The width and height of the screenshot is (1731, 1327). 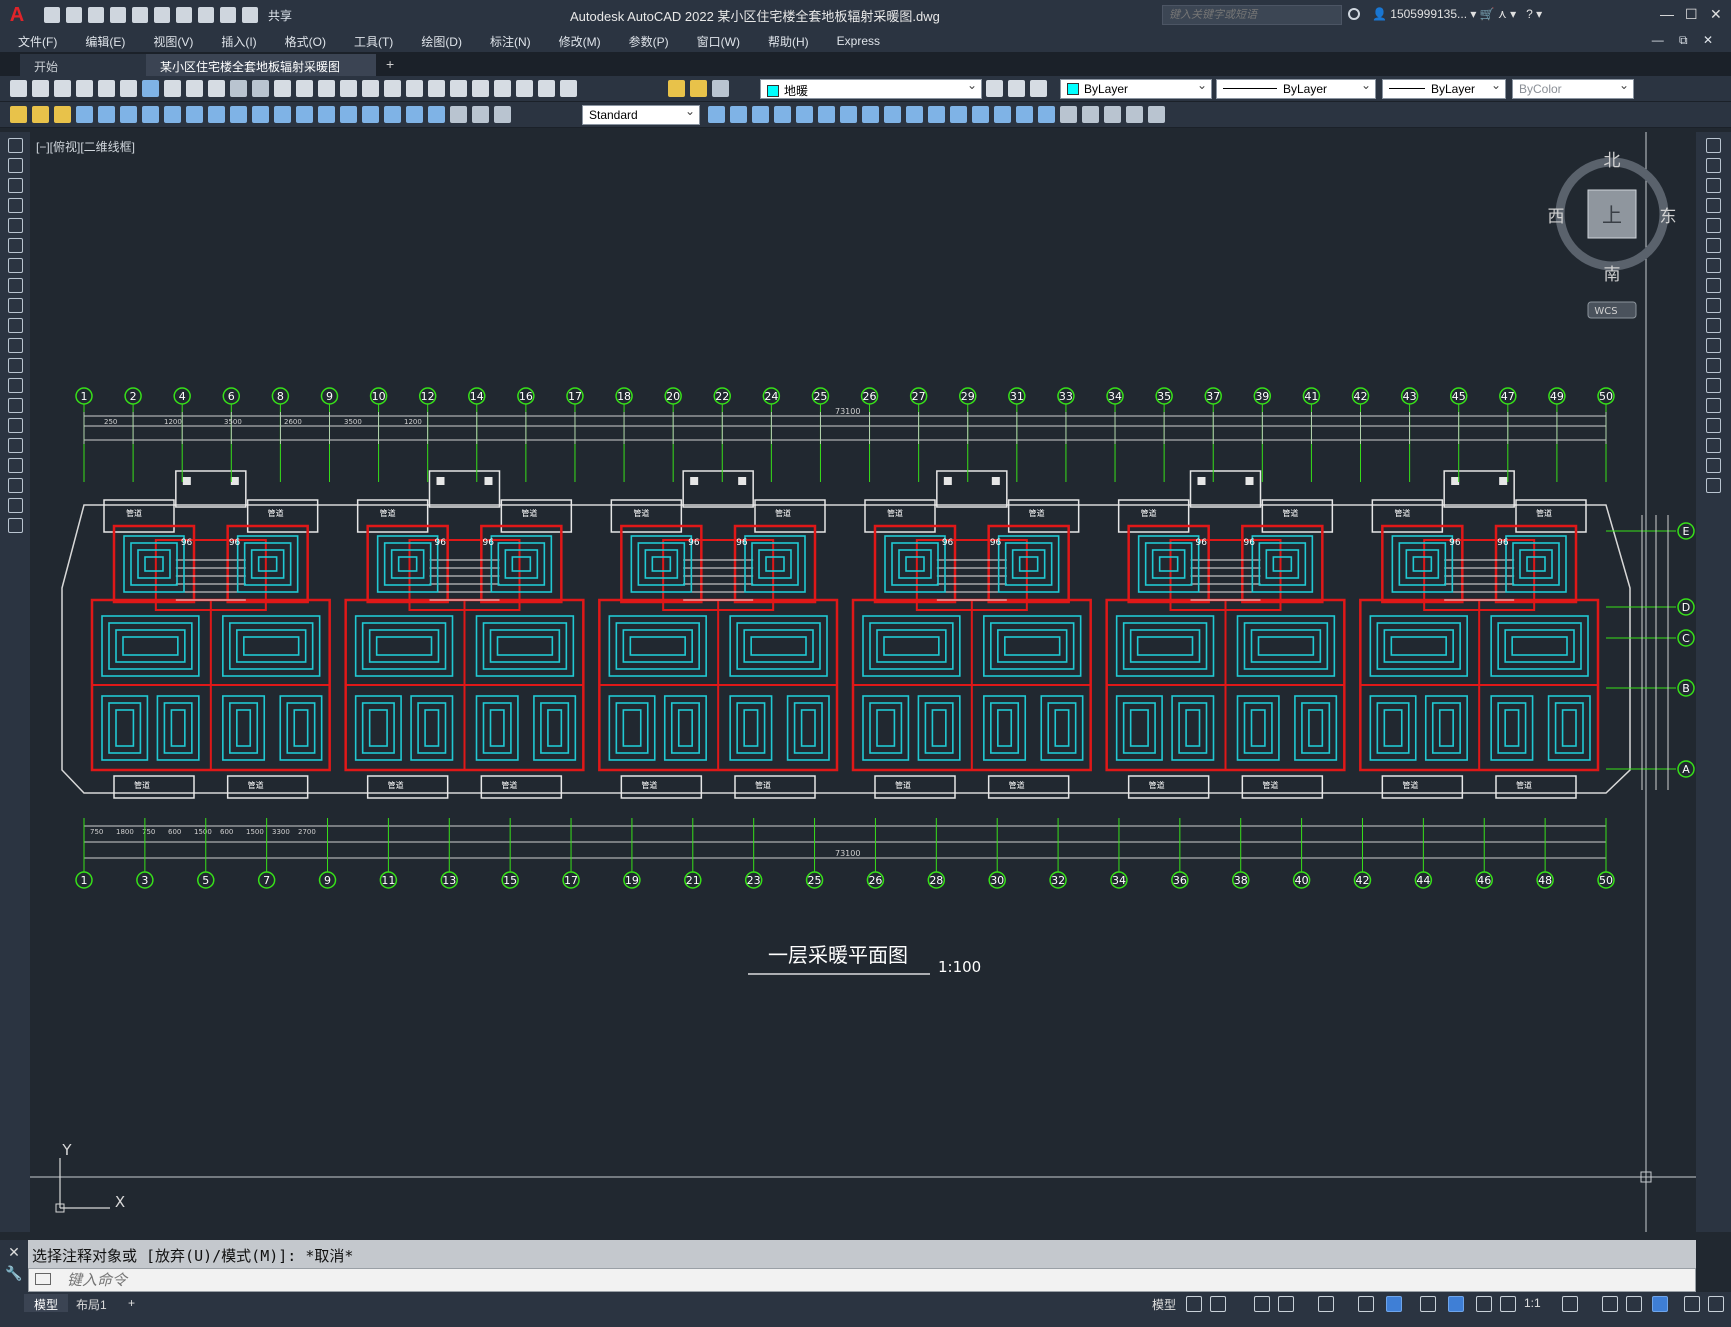 What do you see at coordinates (1090, 114) in the screenshot?
I see `text-front-icon` at bounding box center [1090, 114].